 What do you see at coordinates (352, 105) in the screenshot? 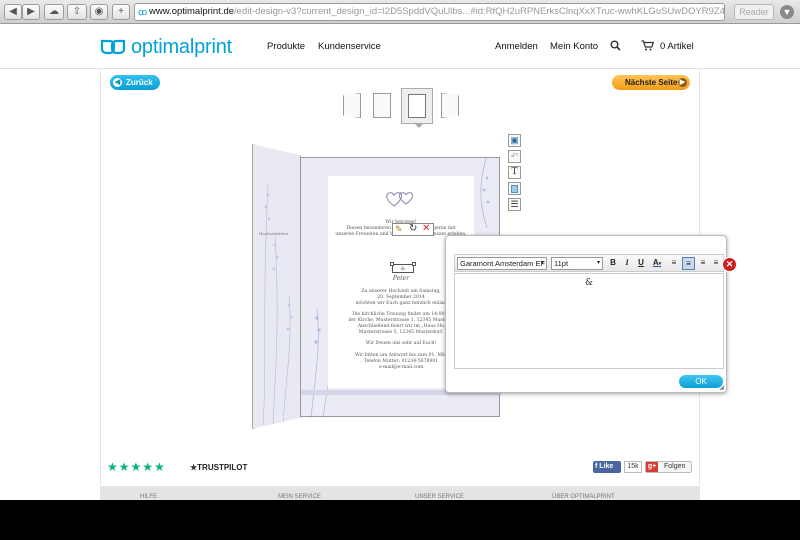
I see `page-thumb-front` at bounding box center [352, 105].